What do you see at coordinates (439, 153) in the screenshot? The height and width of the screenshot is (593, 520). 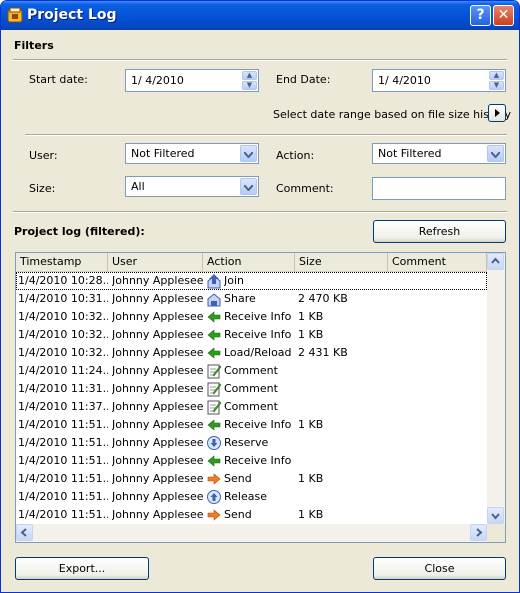 I see `action-dropdown: Not Filtered` at bounding box center [439, 153].